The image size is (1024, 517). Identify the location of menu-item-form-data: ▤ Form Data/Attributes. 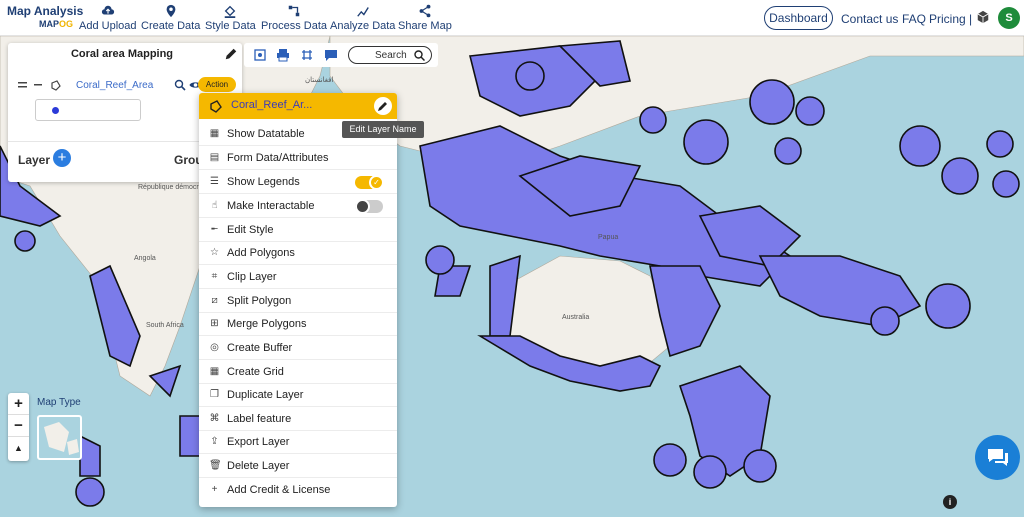
(298, 158).